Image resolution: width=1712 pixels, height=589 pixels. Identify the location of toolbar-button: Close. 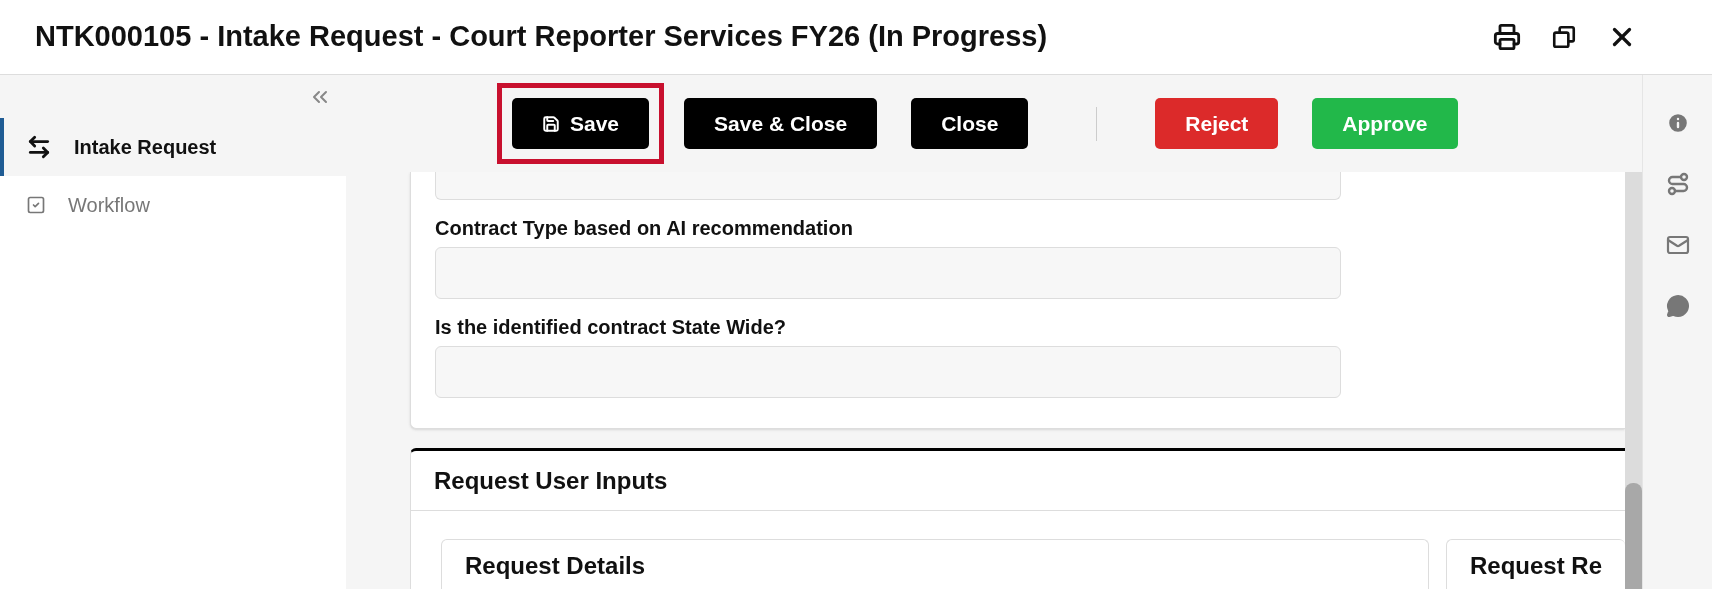
(970, 123).